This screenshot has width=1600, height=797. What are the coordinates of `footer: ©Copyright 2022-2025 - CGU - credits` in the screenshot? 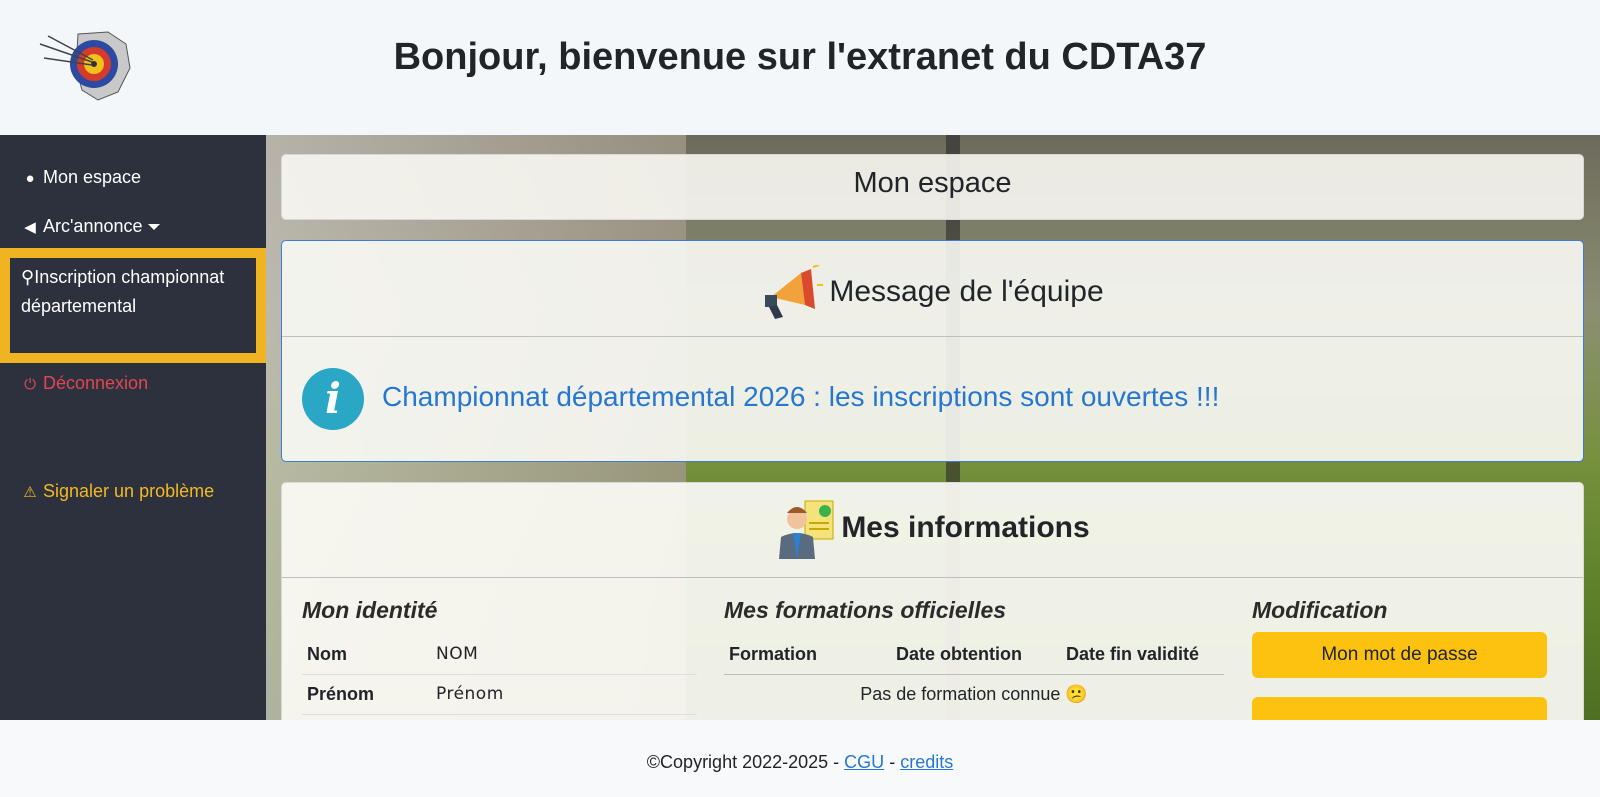 It's located at (800, 758).